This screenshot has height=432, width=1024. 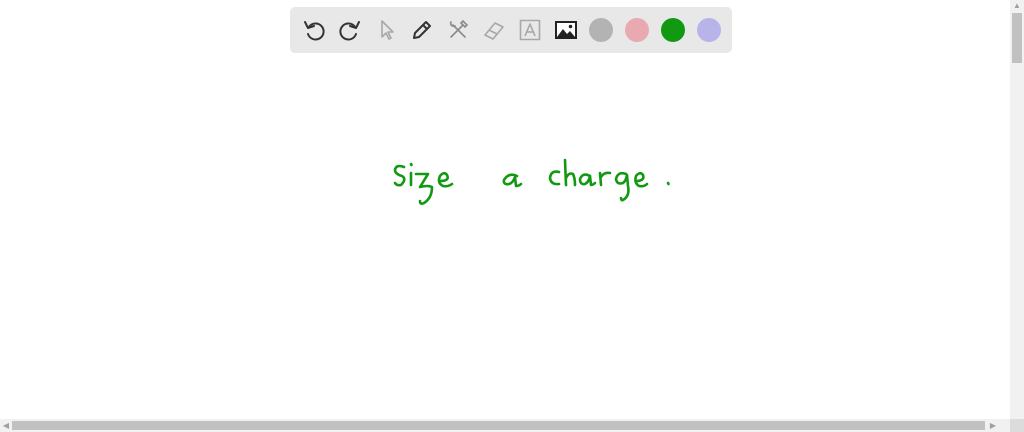 What do you see at coordinates (422, 30) in the screenshot?
I see `pen-icon` at bounding box center [422, 30].